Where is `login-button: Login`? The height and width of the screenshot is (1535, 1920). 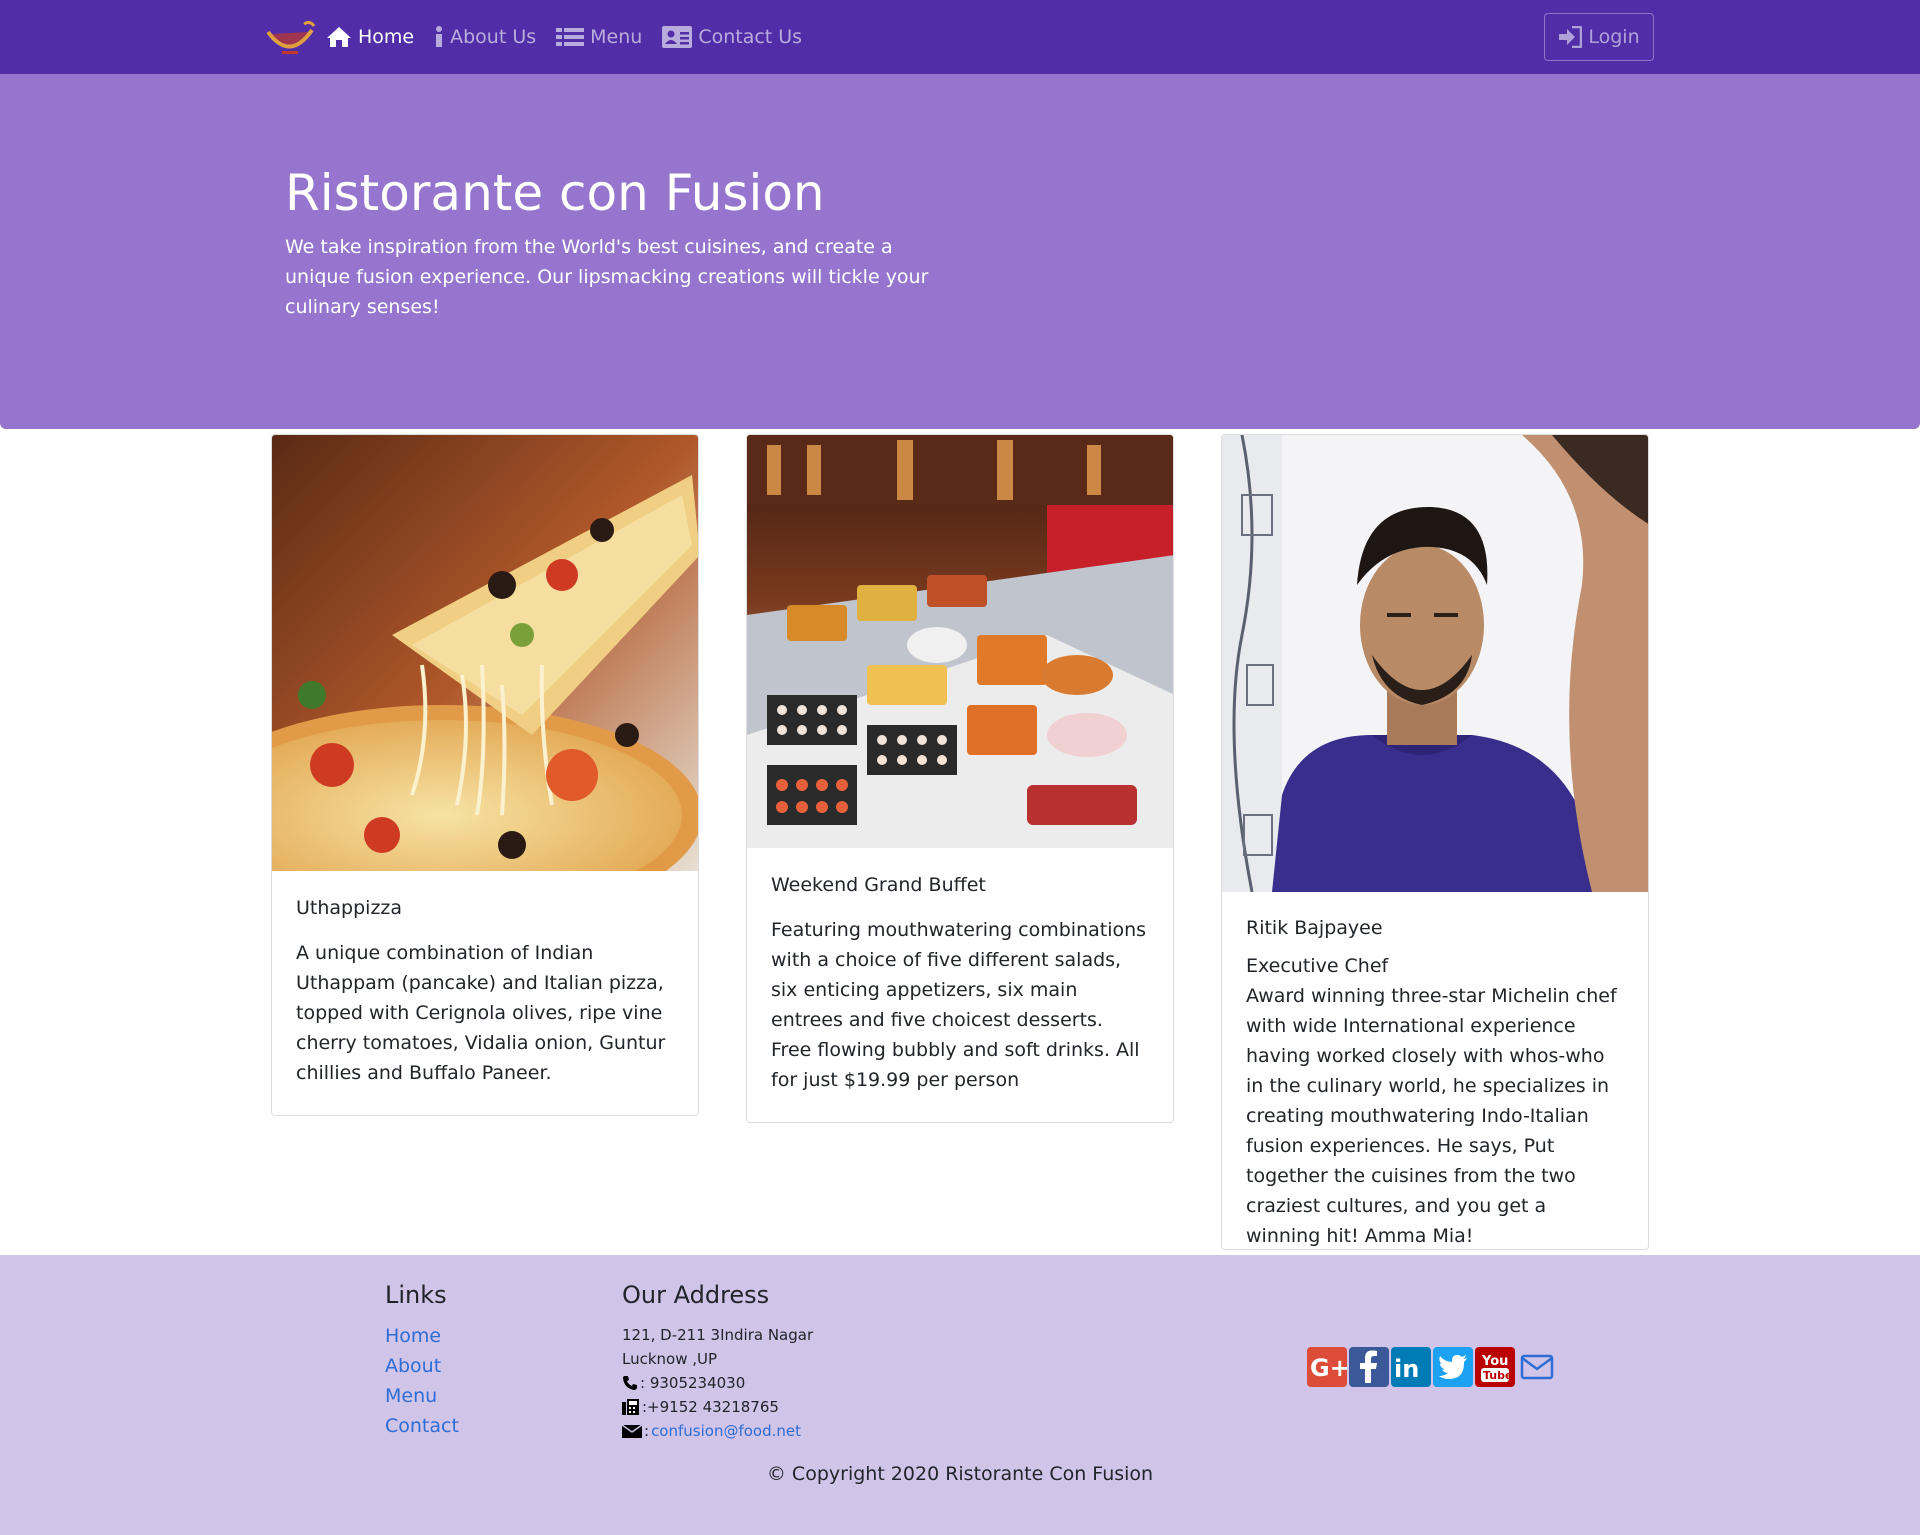 login-button: Login is located at coordinates (1599, 37).